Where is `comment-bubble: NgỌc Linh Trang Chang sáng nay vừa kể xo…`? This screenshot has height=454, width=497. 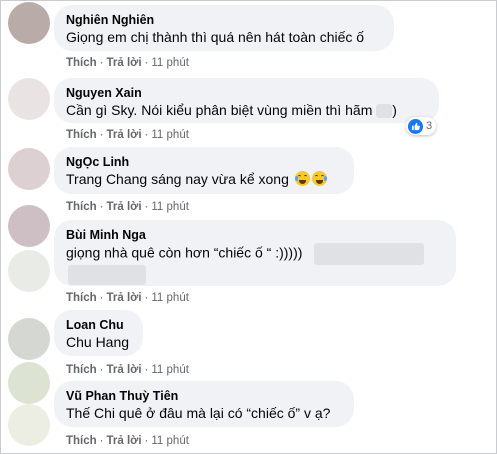 comment-bubble: NgỌc Linh Trang Chang sáng nay vừa kể xo… is located at coordinates (204, 170).